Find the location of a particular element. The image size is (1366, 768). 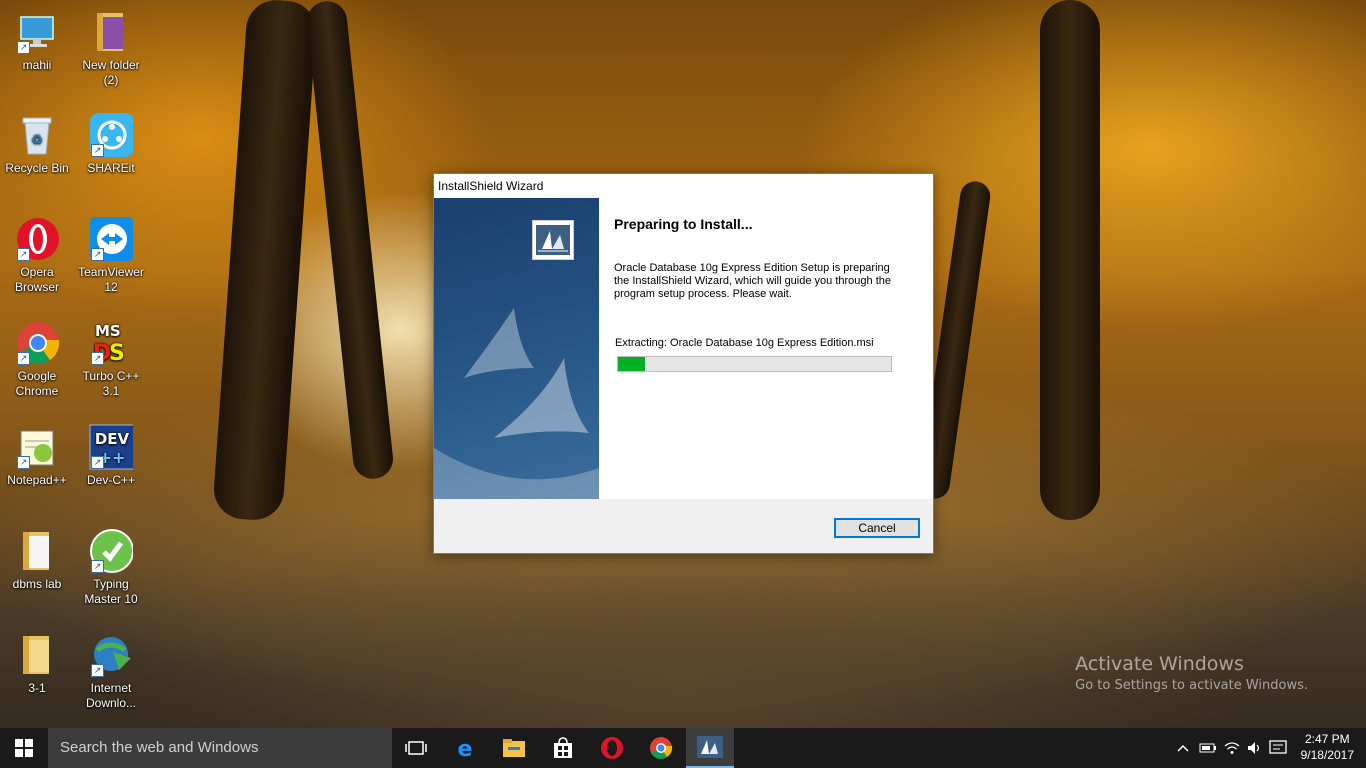

windows-logo-icon is located at coordinates (24, 748).